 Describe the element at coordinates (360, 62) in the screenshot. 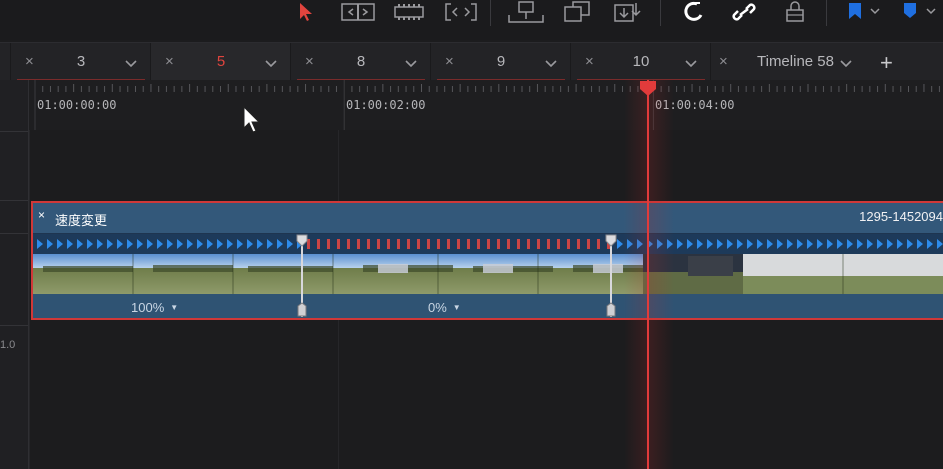

I see `timeline-tab-8: × 8` at that location.